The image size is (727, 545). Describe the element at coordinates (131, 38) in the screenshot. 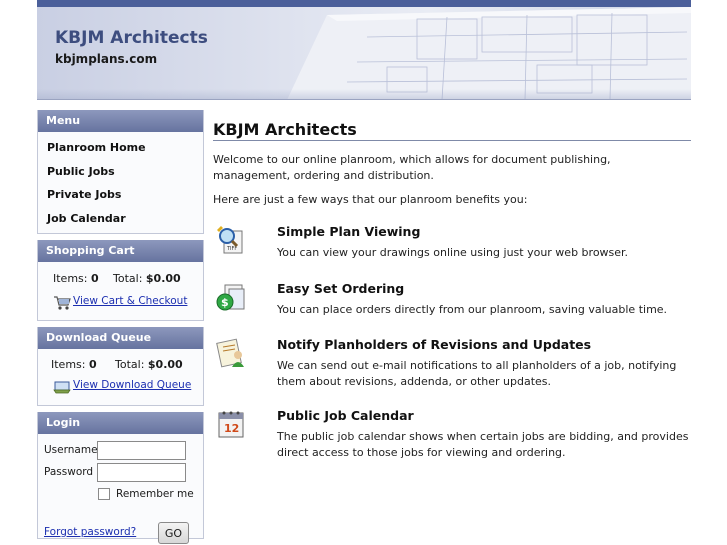

I see `site-title: KBJM Architects` at that location.